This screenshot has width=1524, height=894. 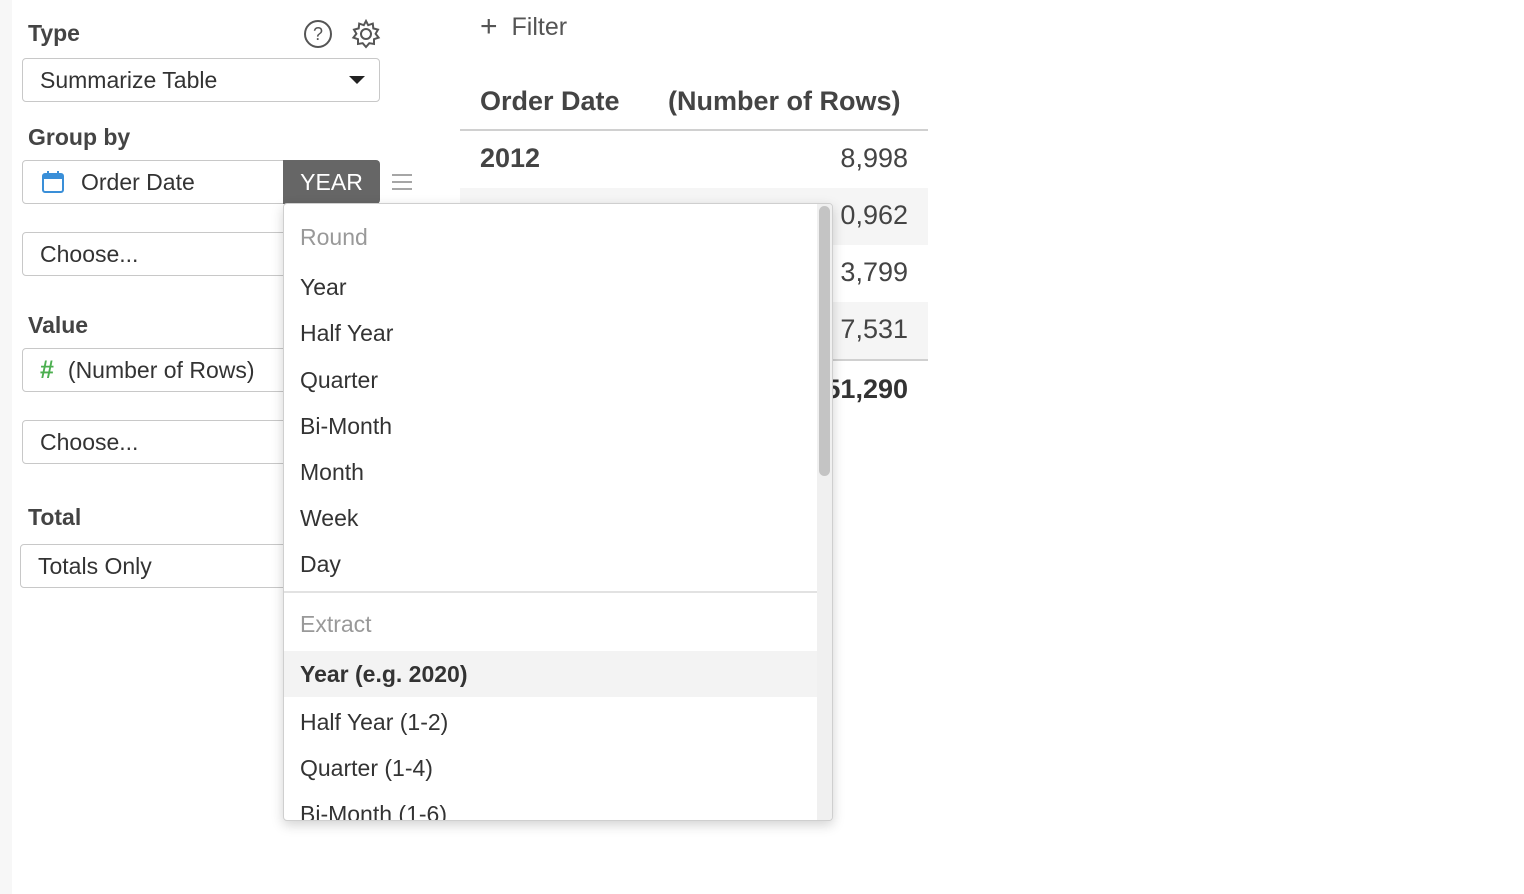 I want to click on total-select: Totals Only, so click(x=152, y=566).